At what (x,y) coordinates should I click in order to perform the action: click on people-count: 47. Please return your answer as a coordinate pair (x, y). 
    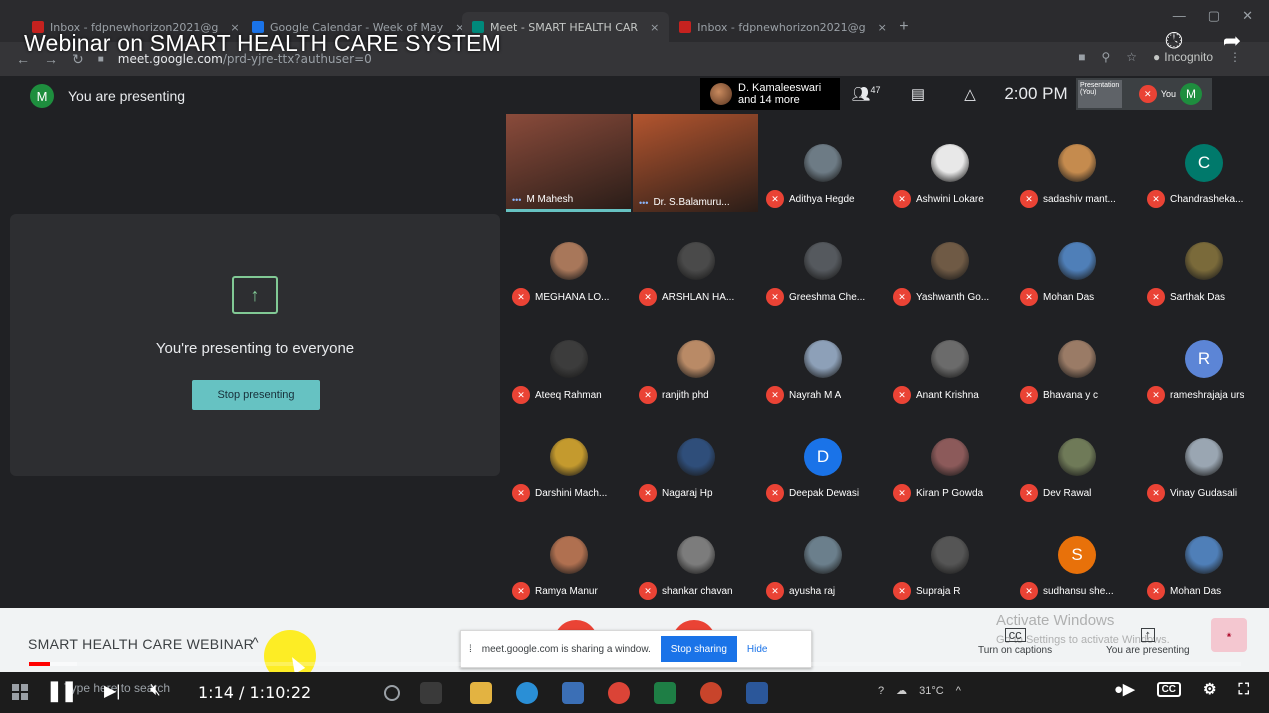
    Looking at the image, I should click on (875, 90).